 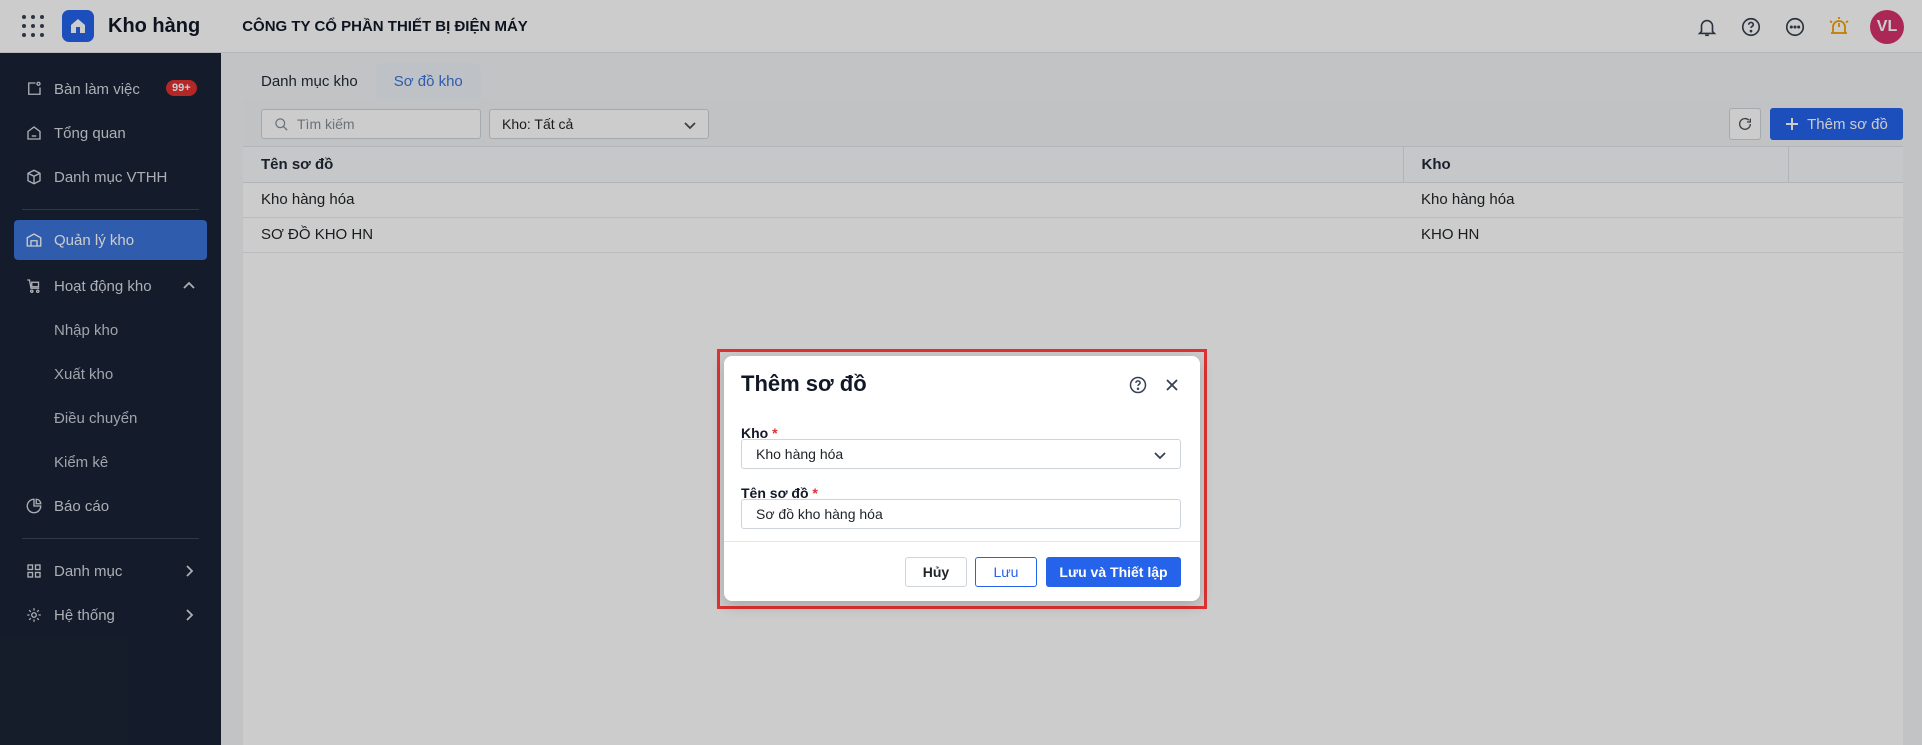 I want to click on help-icon, so click(x=1138, y=385).